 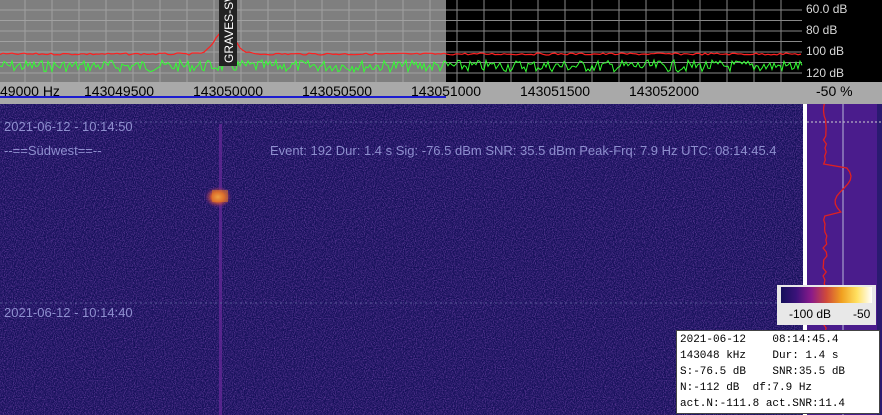 What do you see at coordinates (763, 404) in the screenshot?
I see `info-line-5: act.N:-111.8 act.SNR:11.4` at bounding box center [763, 404].